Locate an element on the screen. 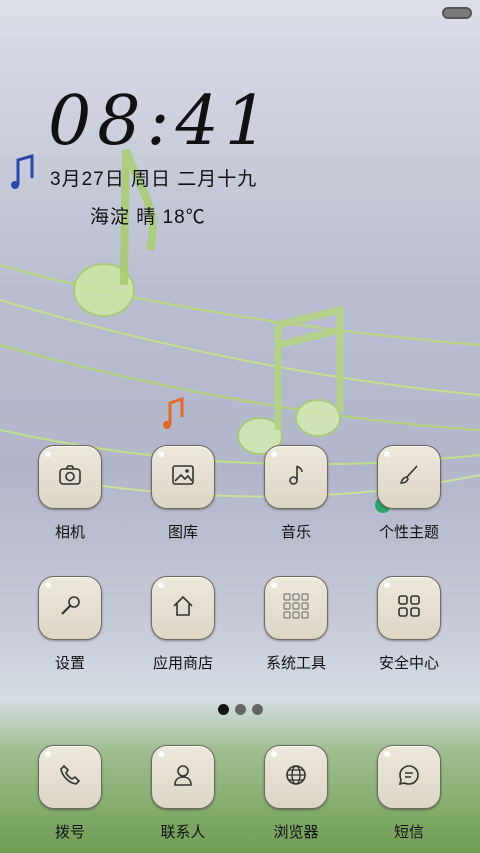  app-label: 图库 is located at coordinates (182, 532).